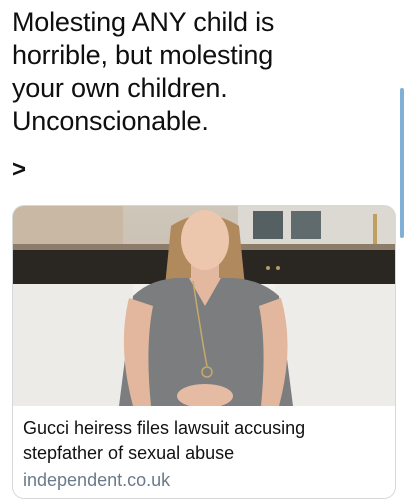 The image size is (406, 500). Describe the element at coordinates (96, 480) in the screenshot. I see `link-preview-domain: independent.co.uk` at that location.